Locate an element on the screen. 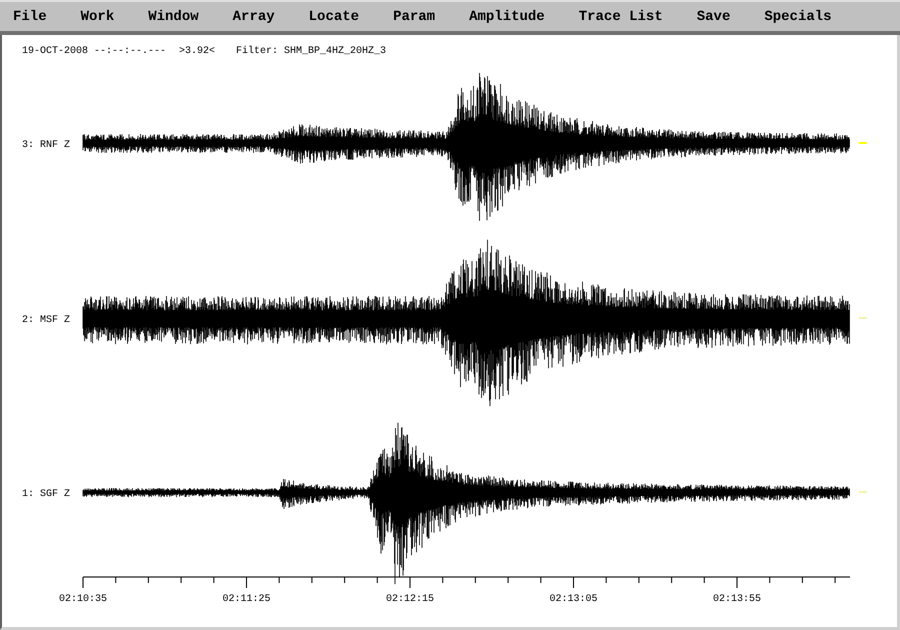  menu-item: Locate is located at coordinates (334, 16).